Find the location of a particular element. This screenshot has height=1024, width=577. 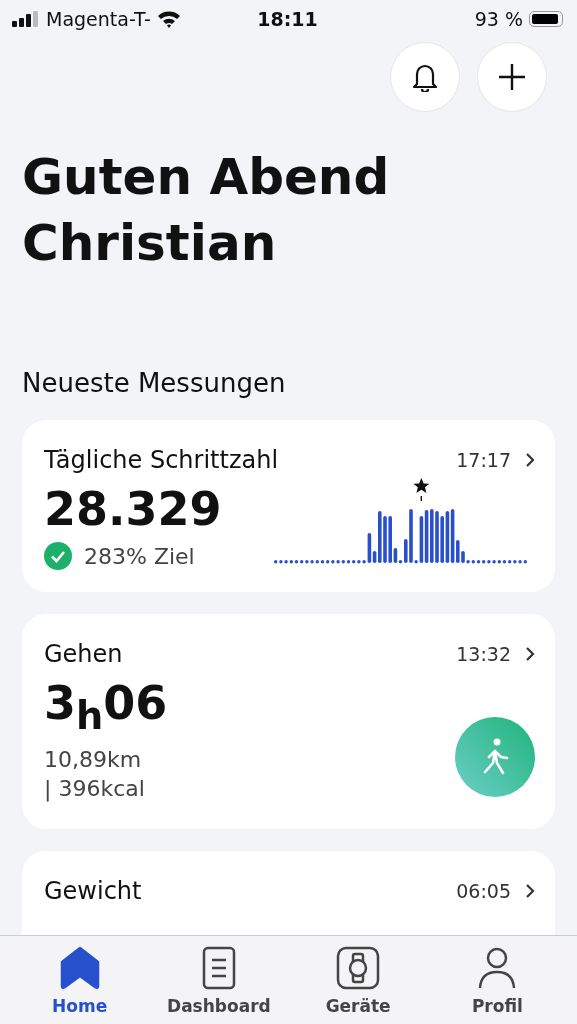

walking-person-icon is located at coordinates (495, 757).